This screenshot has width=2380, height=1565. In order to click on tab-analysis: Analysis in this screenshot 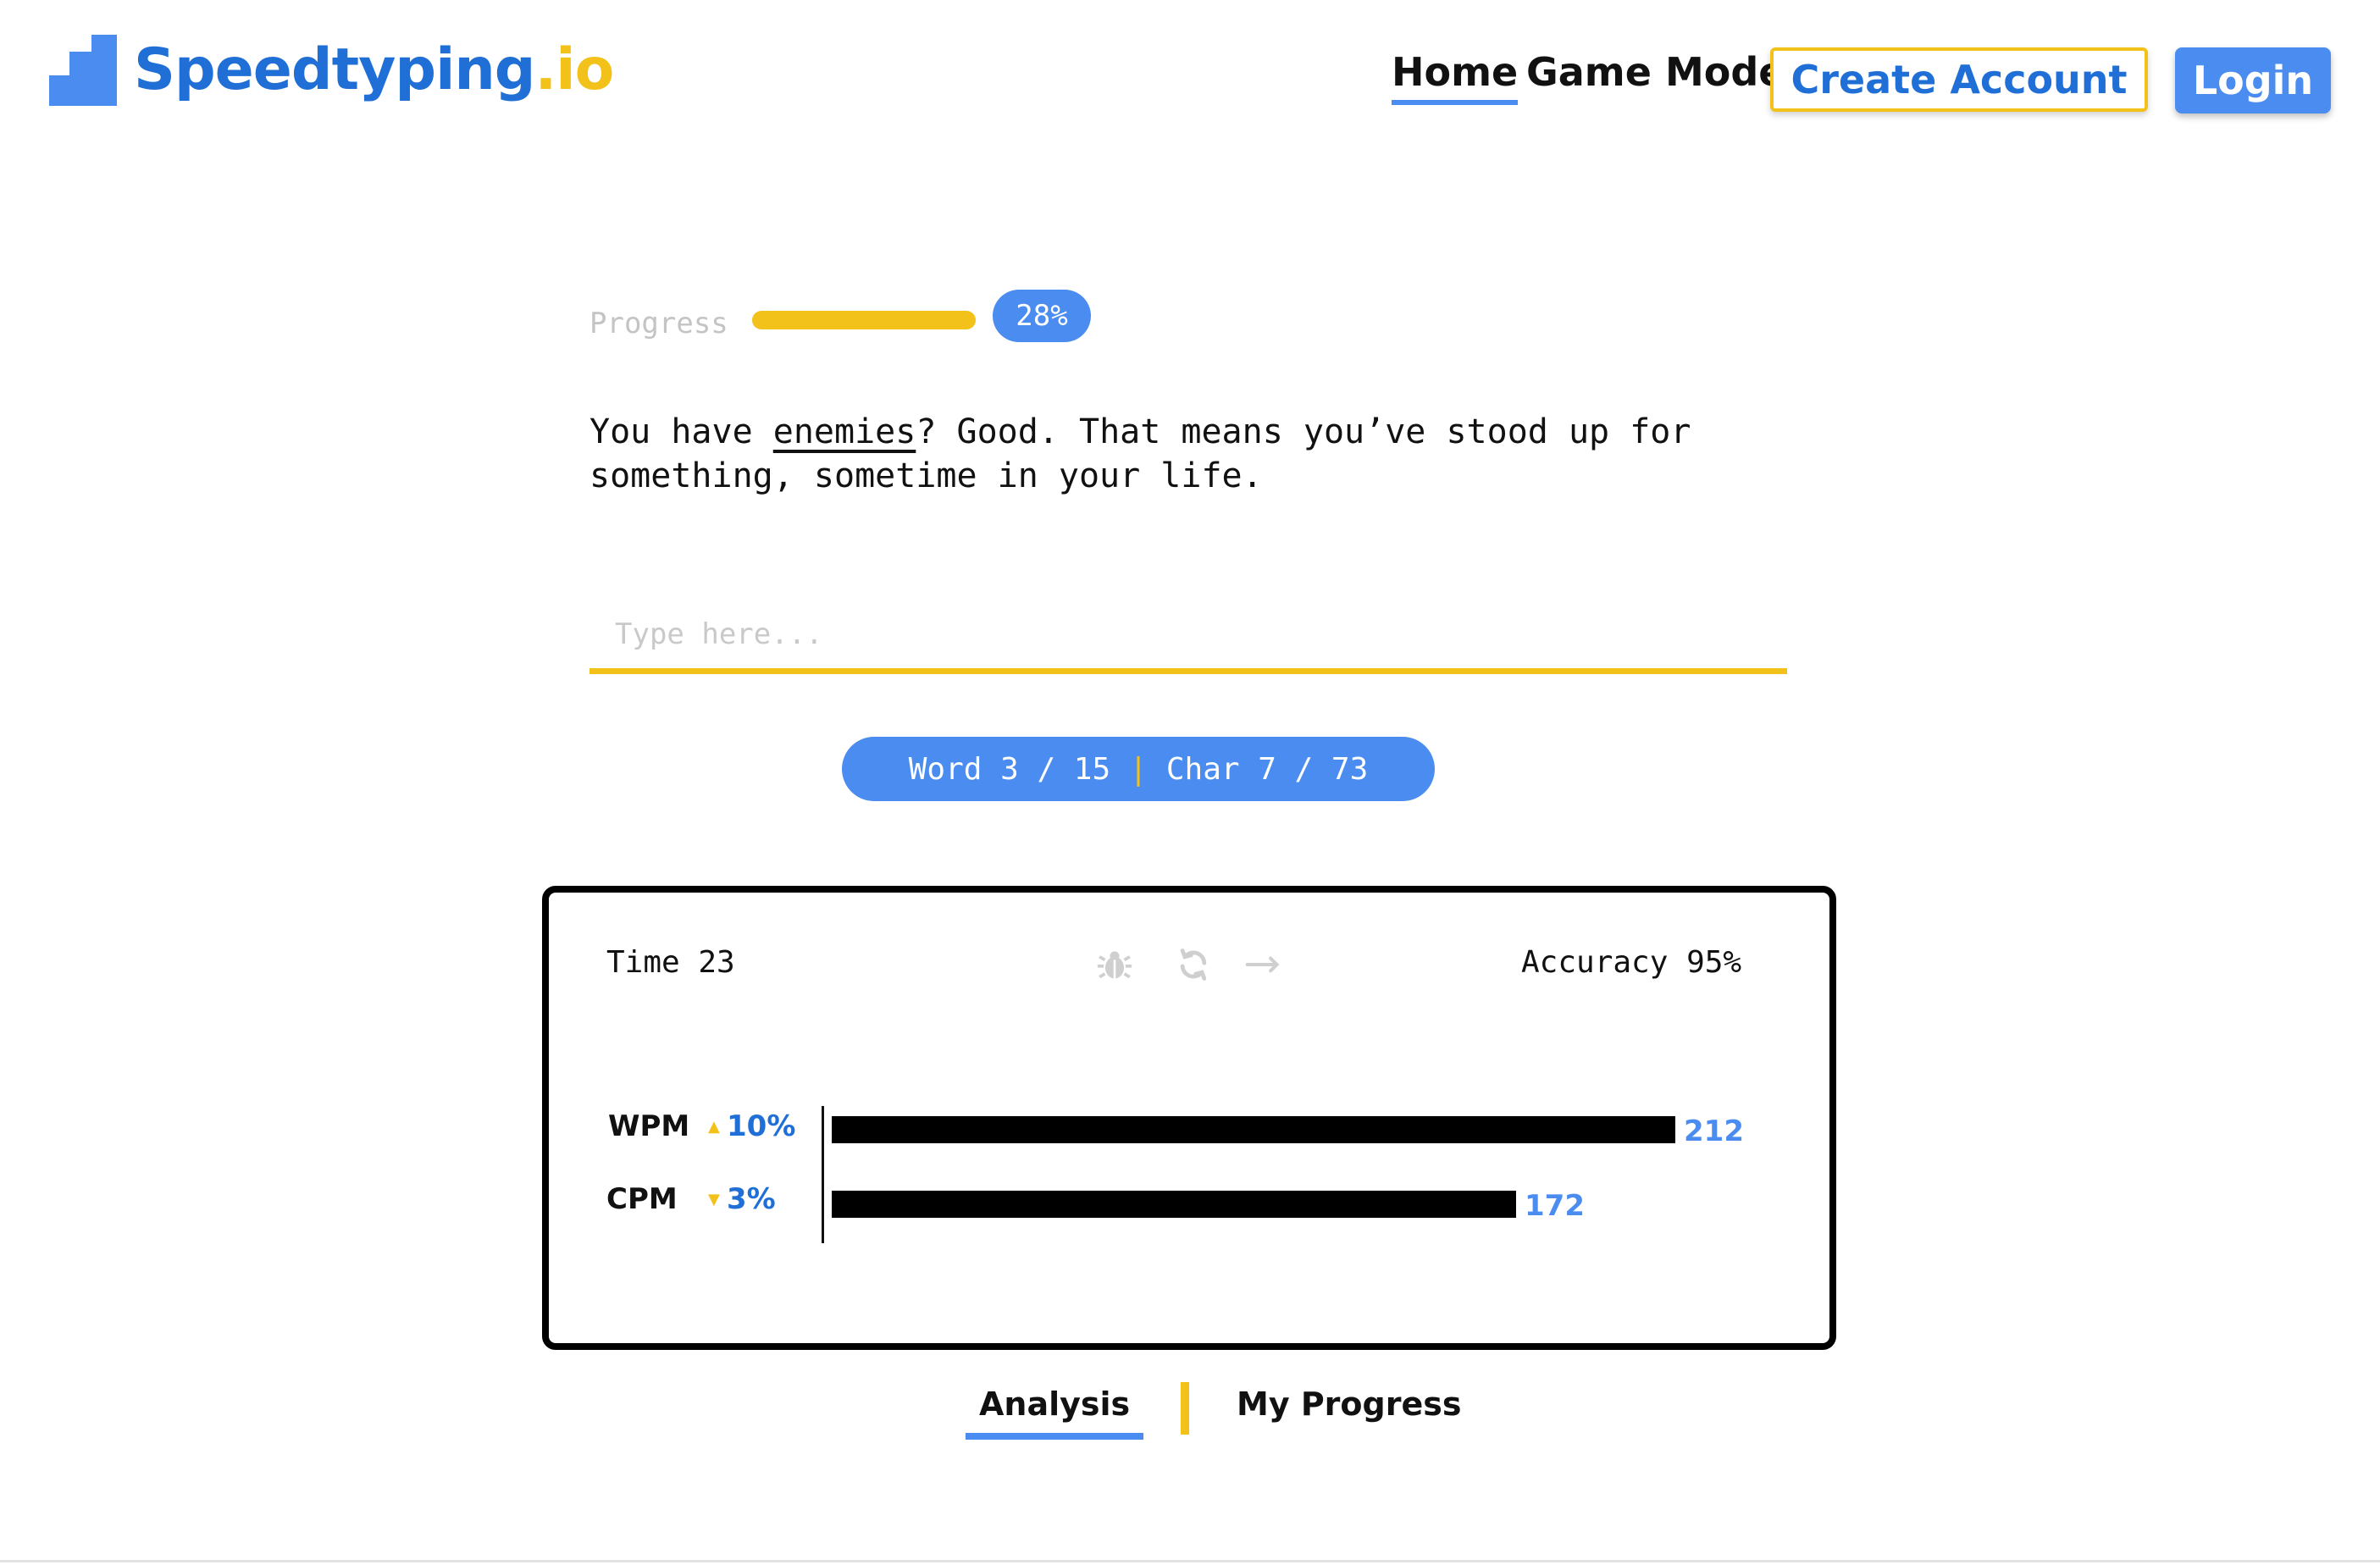, I will do `click(1055, 1412)`.